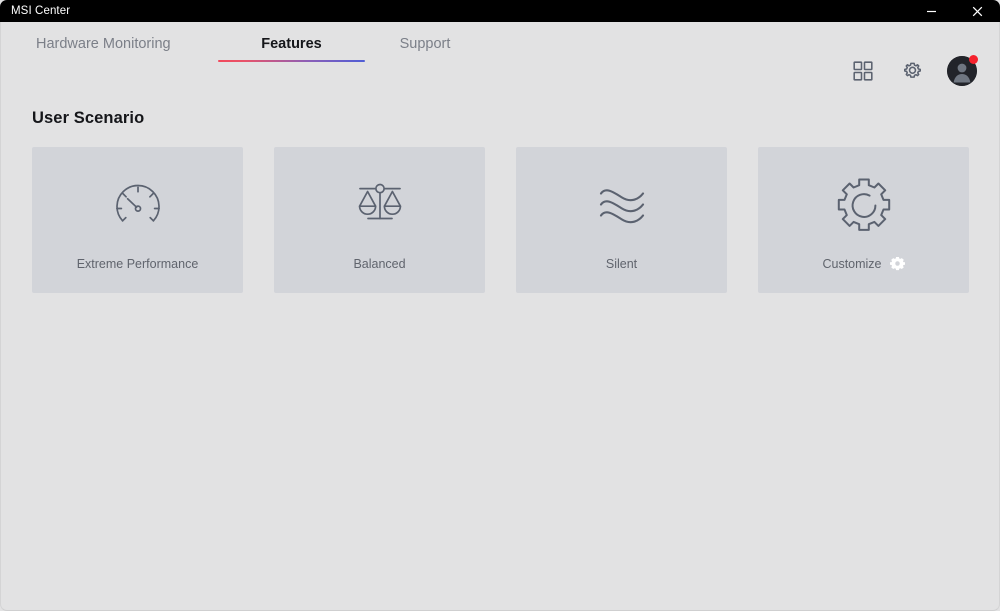 Image resolution: width=1000 pixels, height=611 pixels. I want to click on card-label-row: Silent, so click(621, 264).